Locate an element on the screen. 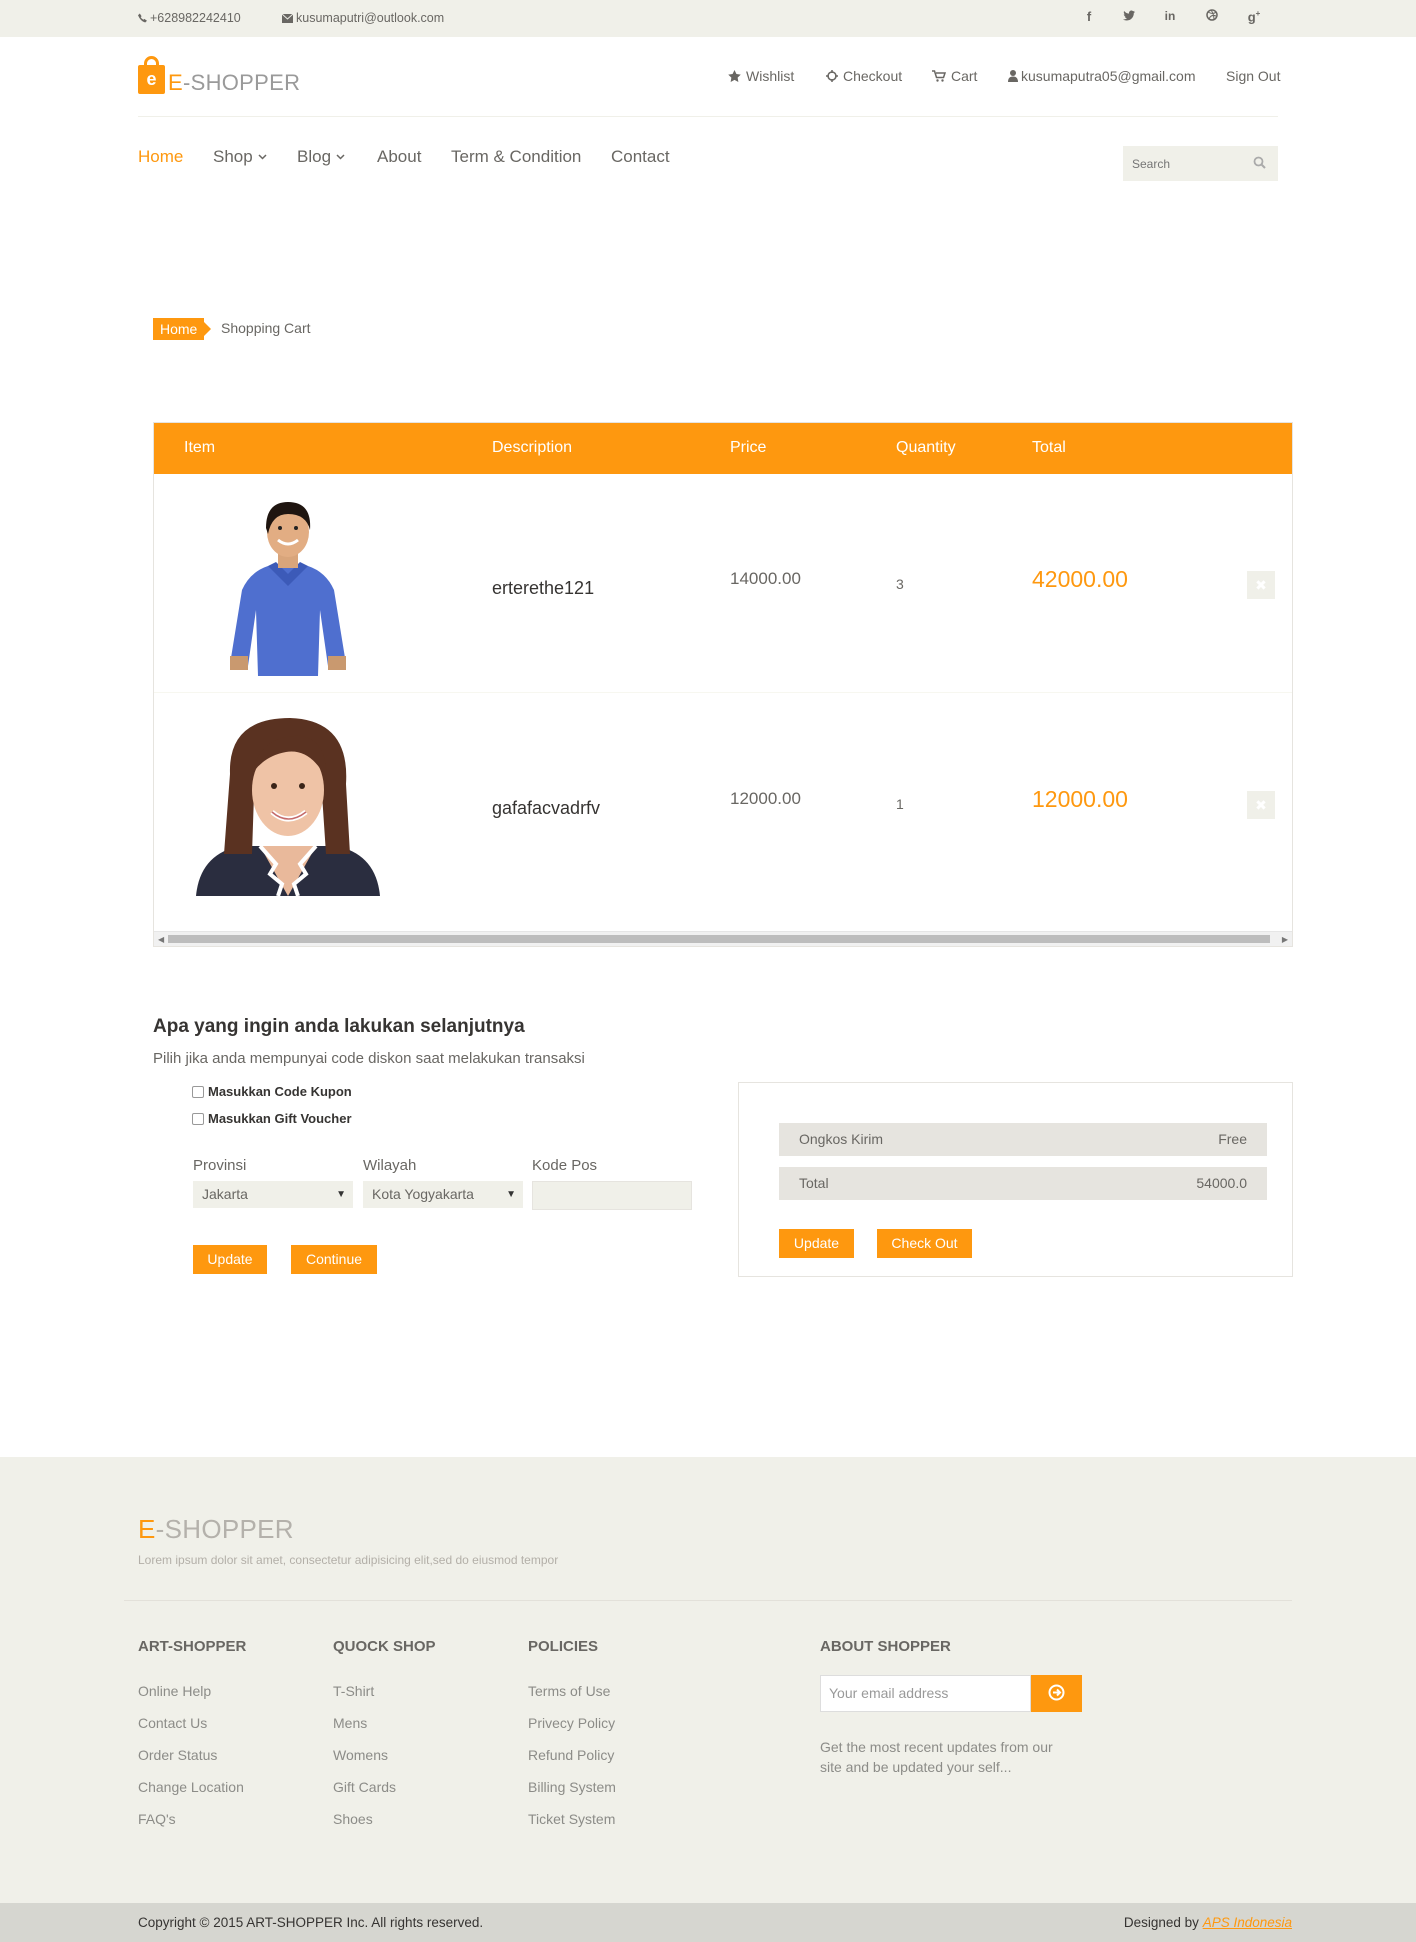 The height and width of the screenshot is (1942, 1416). footer-link: T-Shirt is located at coordinates (353, 1691).